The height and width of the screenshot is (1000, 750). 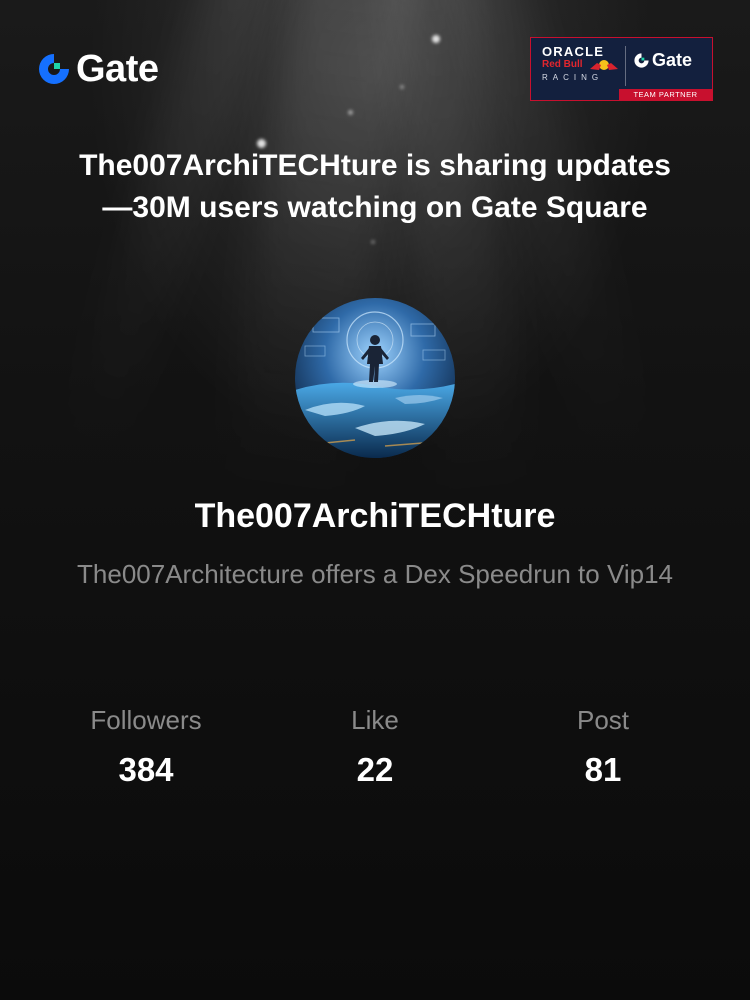 What do you see at coordinates (562, 64) in the screenshot?
I see `partner-redbull-text: Red Bull` at bounding box center [562, 64].